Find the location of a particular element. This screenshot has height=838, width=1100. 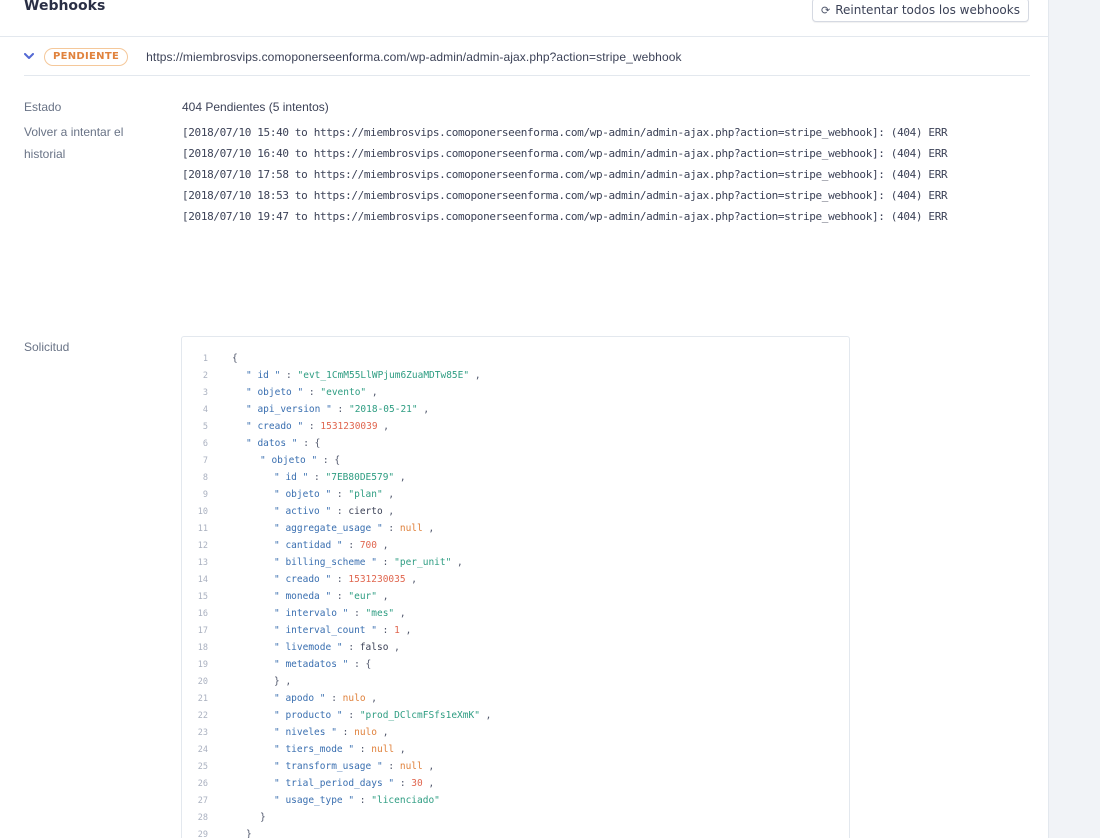

code-token: 1531230035 is located at coordinates (377, 579).